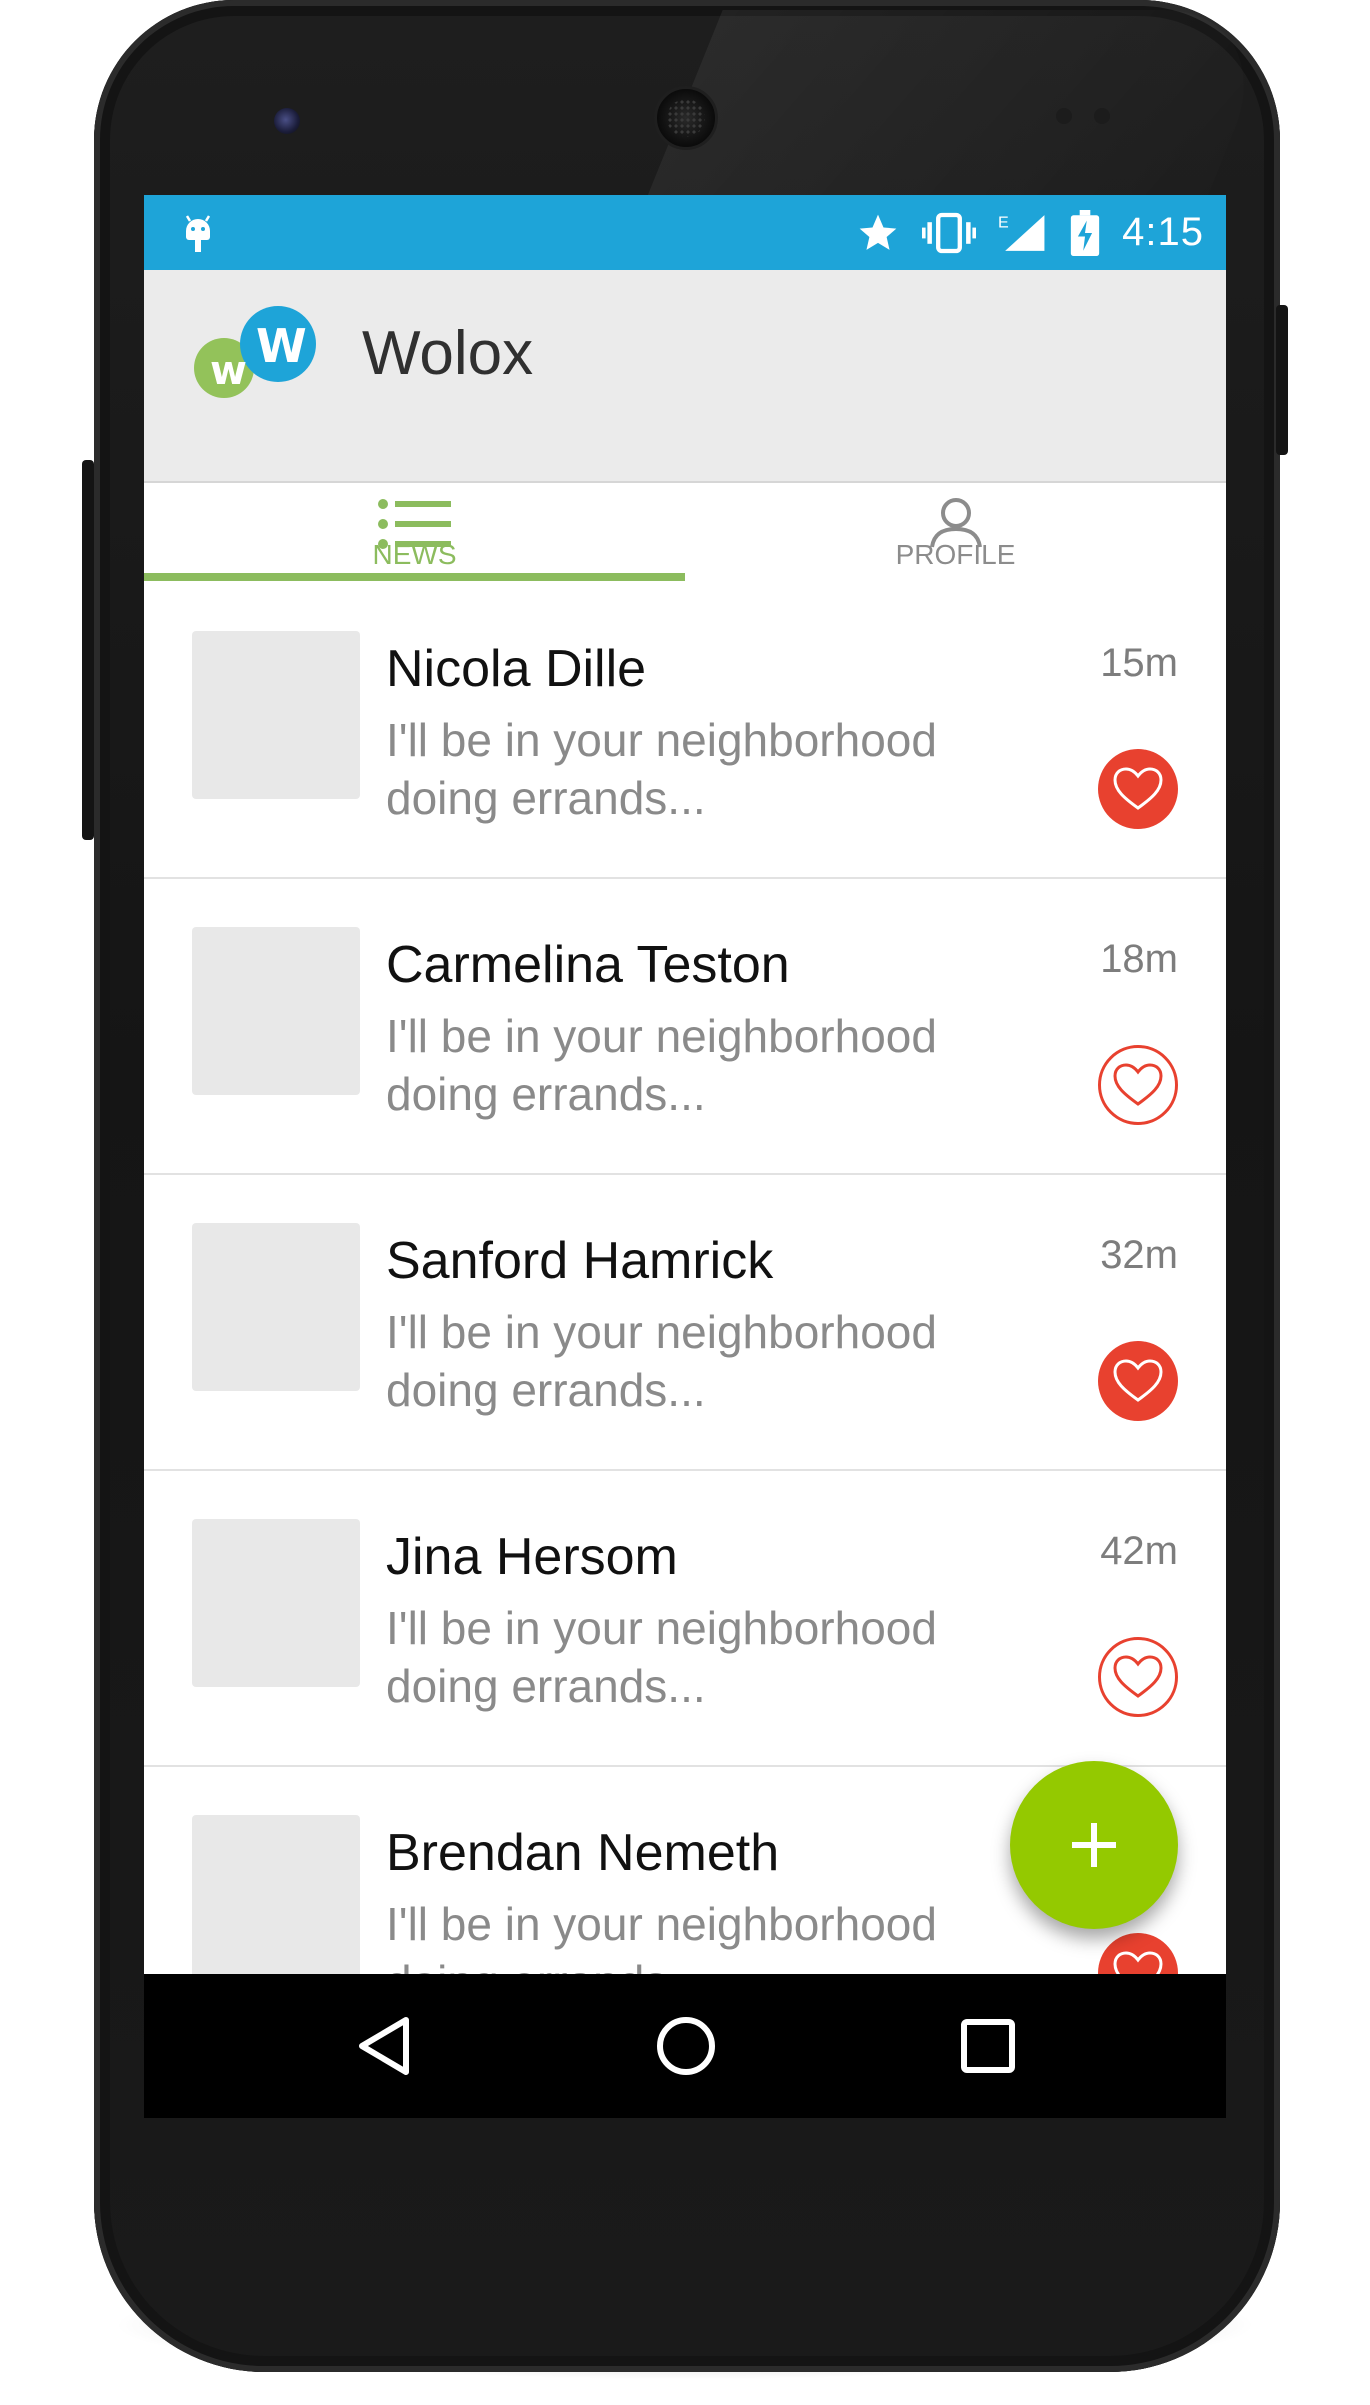 Image resolution: width=1370 pixels, height=2405 pixels. I want to click on feed-item-time: 42m, so click(1139, 1551).